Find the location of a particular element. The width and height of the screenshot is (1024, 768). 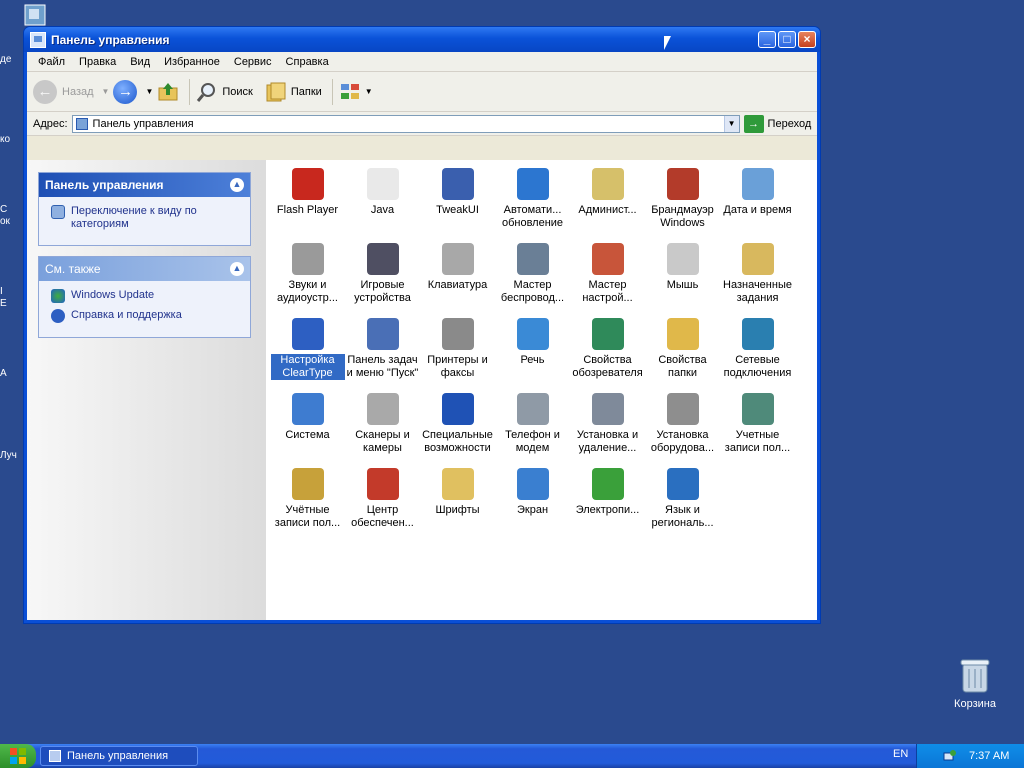

control-panel-item: Принтеры и факсы is located at coordinates (457, 353).